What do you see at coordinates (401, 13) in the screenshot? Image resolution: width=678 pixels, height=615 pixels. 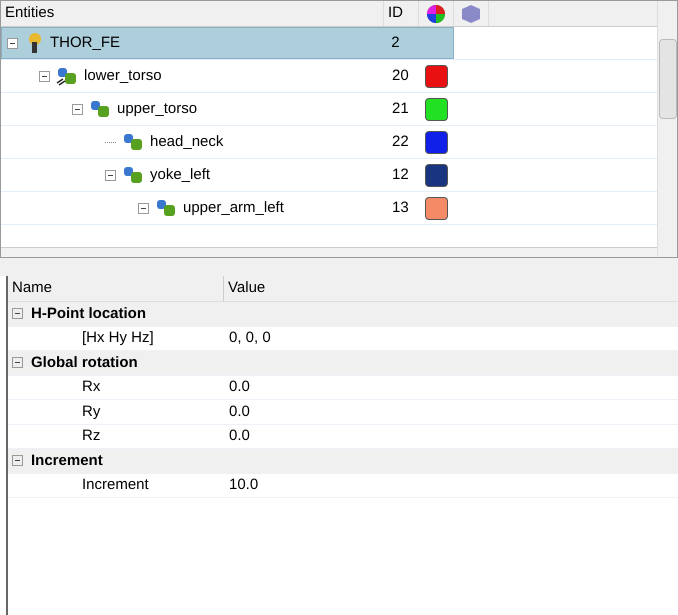 I see `column-header: ID` at bounding box center [401, 13].